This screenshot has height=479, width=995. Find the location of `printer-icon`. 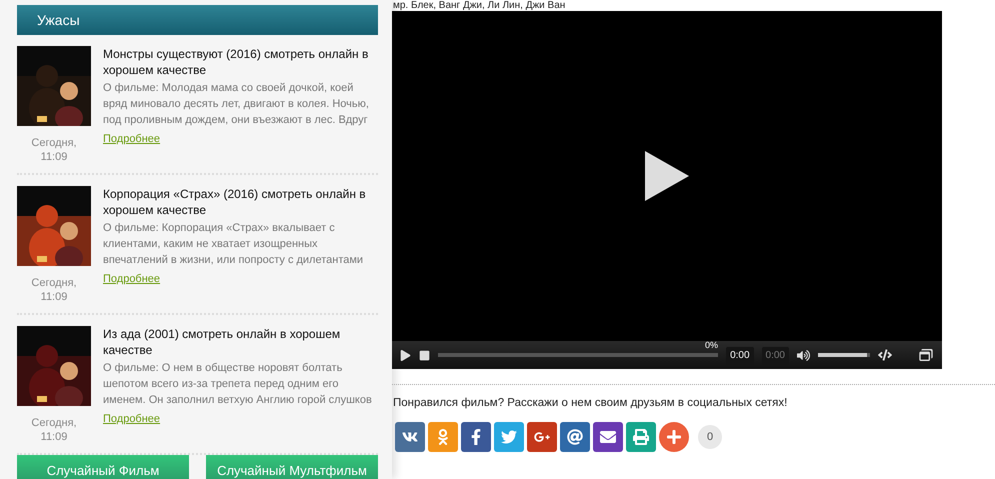

printer-icon is located at coordinates (641, 437).